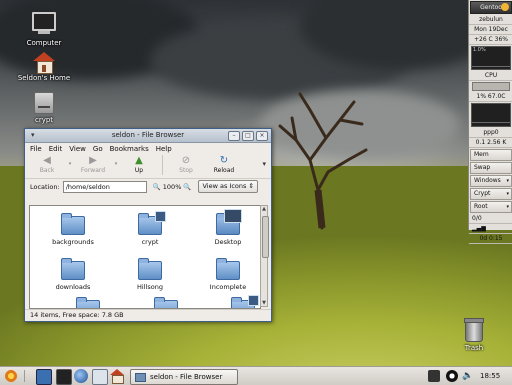 The width and height of the screenshot is (512, 385). Describe the element at coordinates (11, 376) in the screenshot. I see `main-menu-icon` at that location.